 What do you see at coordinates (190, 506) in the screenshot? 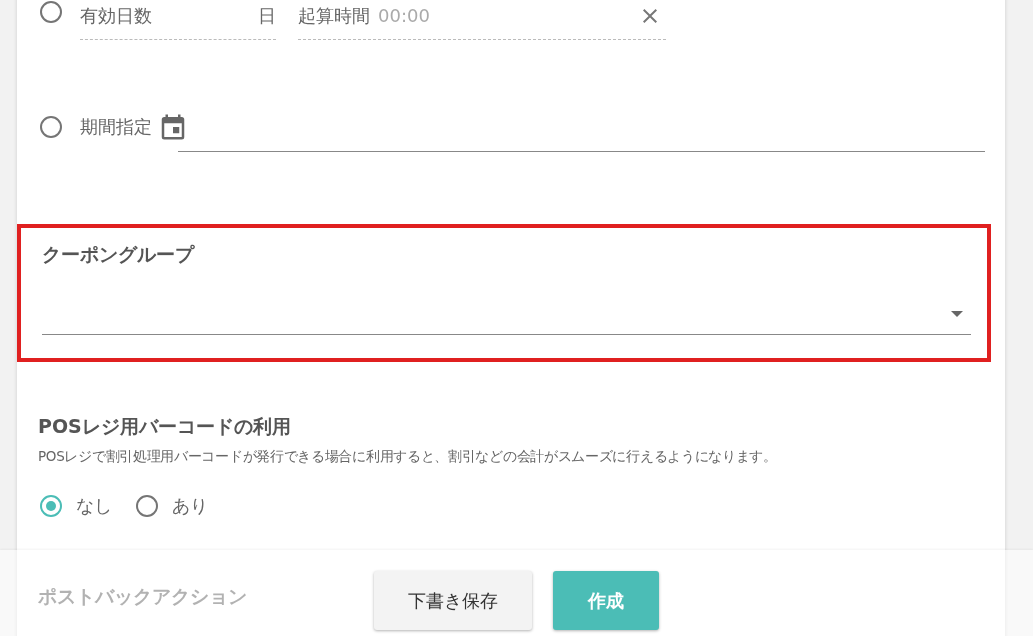
I see `radio-label: あり` at bounding box center [190, 506].